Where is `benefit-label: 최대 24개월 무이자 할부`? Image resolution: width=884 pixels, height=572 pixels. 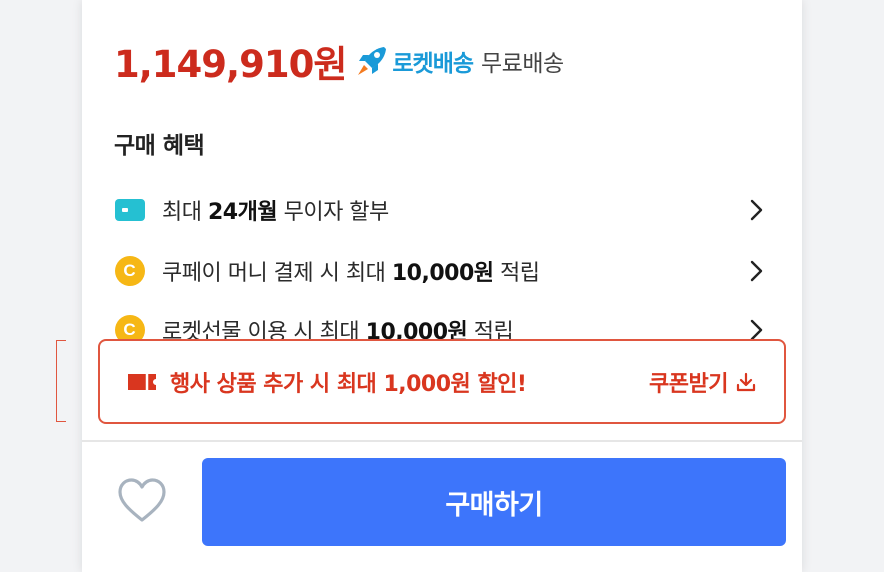
benefit-label: 최대 24개월 무이자 할부 is located at coordinates (275, 212).